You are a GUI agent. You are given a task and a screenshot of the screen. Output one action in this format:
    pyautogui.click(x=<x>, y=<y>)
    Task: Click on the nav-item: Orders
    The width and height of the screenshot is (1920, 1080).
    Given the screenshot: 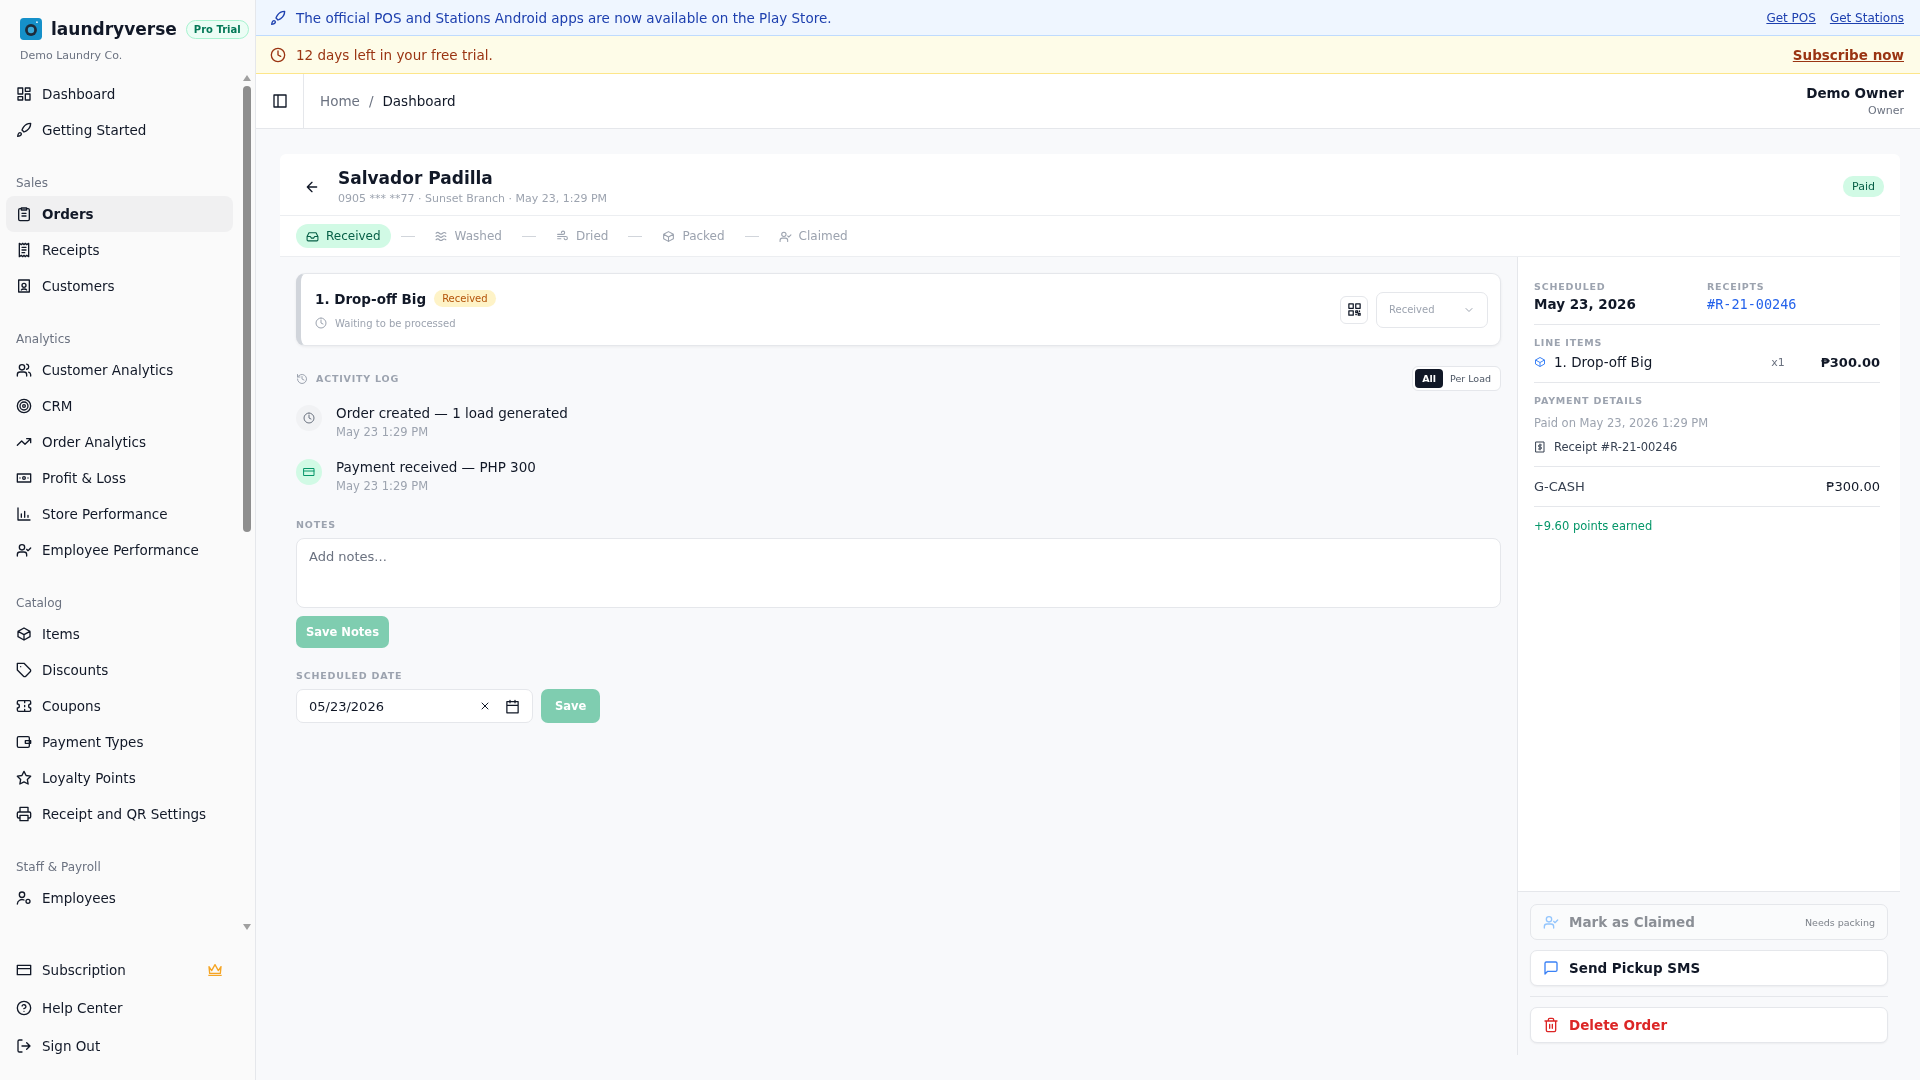 What is the action you would take?
    pyautogui.click(x=119, y=214)
    